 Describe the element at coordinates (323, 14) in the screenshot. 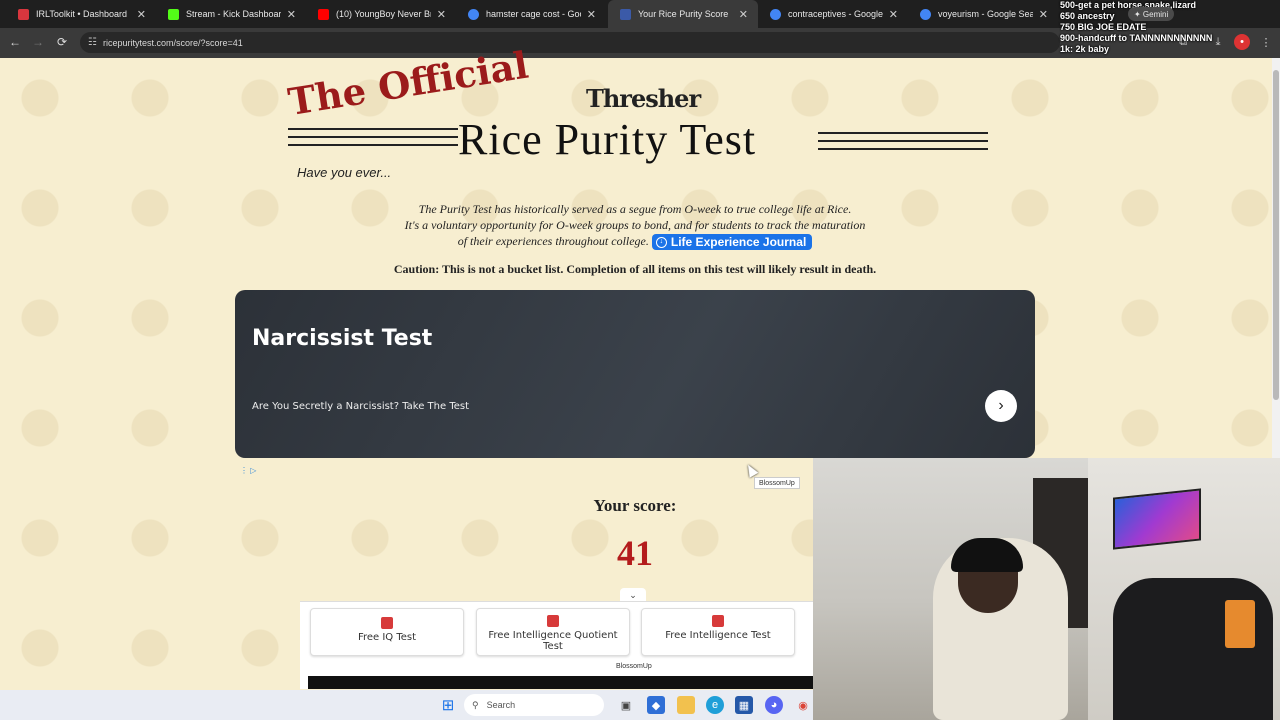

I see `youtube-favicon-icon` at that location.